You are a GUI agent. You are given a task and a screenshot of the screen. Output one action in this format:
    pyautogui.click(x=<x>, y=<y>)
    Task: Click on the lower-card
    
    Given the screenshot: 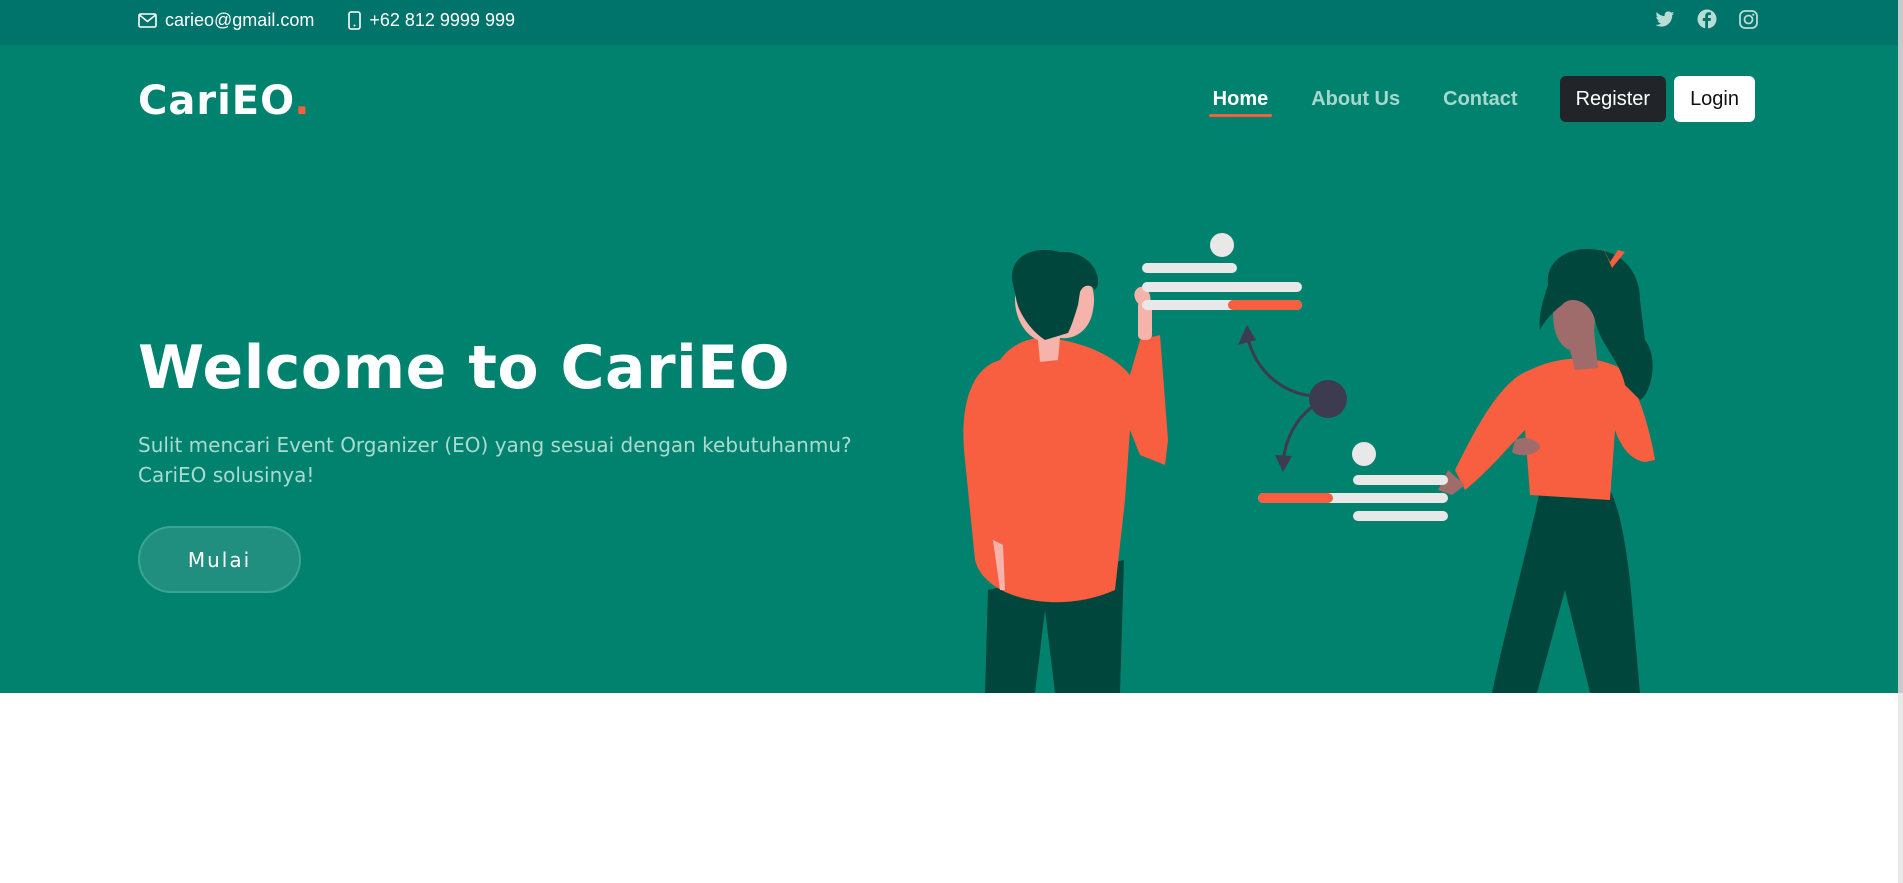 What is the action you would take?
    pyautogui.click(x=1353, y=481)
    